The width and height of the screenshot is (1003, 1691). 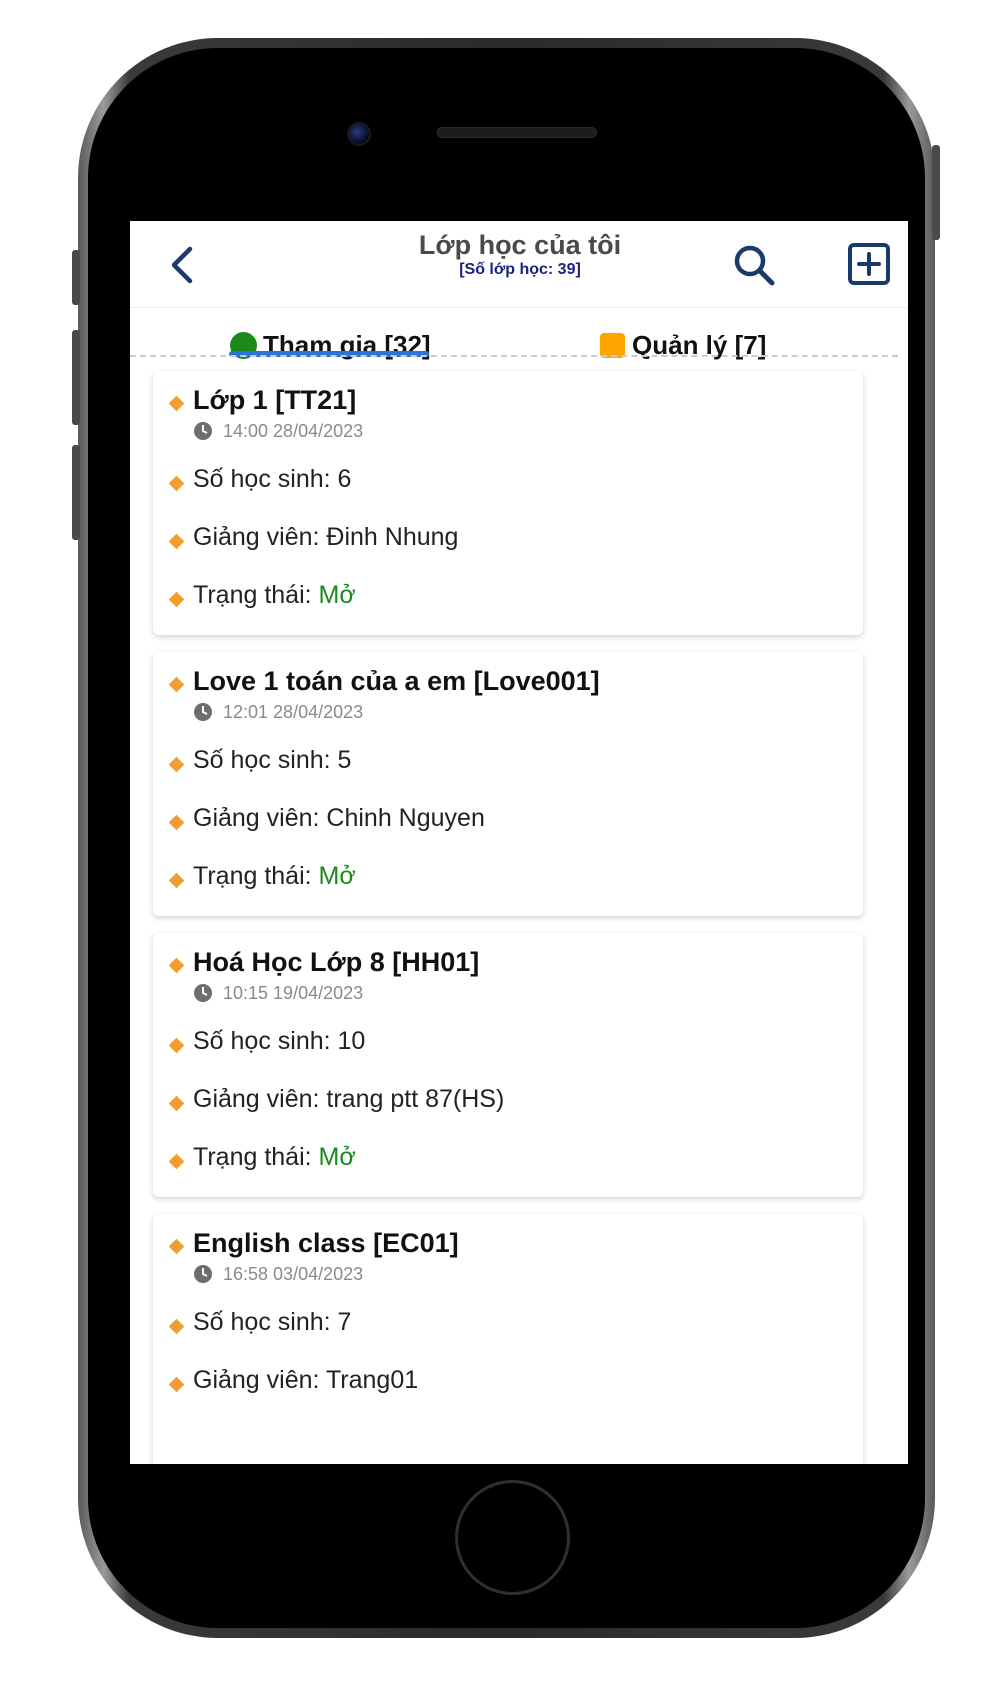 I want to click on tab-managed: Quản lý [7], so click(x=683, y=345).